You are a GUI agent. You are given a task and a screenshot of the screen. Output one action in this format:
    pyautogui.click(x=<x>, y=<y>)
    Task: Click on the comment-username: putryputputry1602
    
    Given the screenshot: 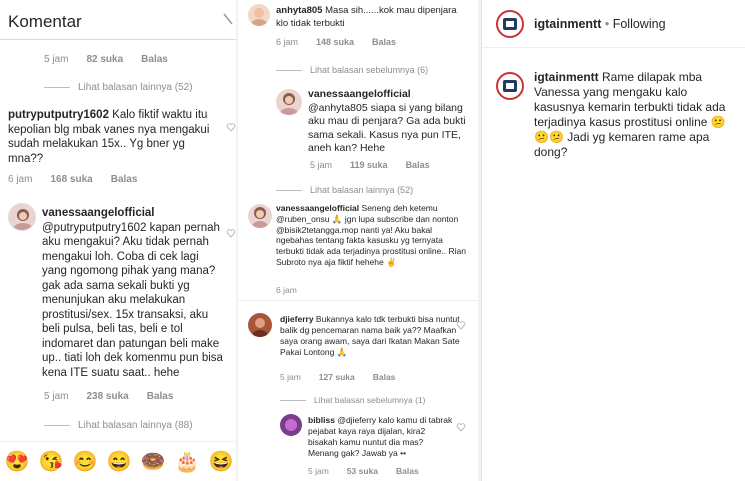 What is the action you would take?
    pyautogui.click(x=58, y=115)
    